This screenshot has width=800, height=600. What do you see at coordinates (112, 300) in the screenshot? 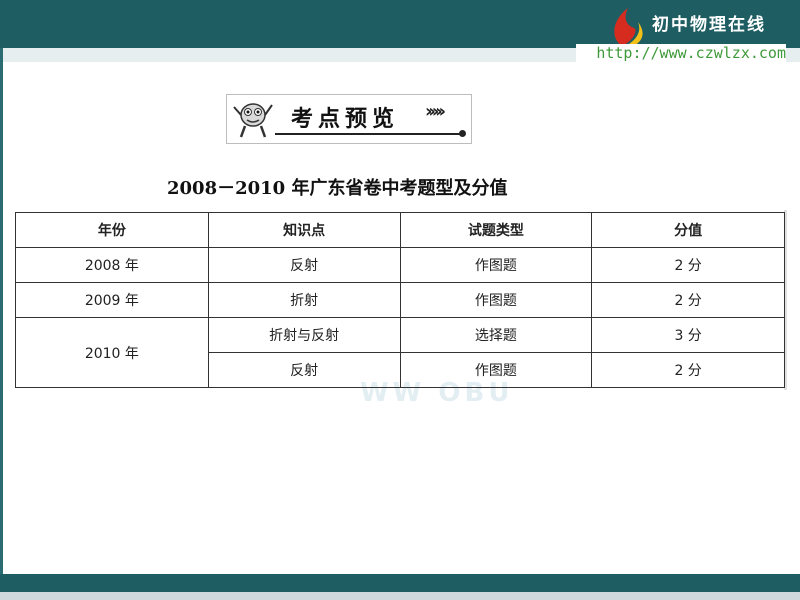
I see `year-cell: 2009 年` at bounding box center [112, 300].